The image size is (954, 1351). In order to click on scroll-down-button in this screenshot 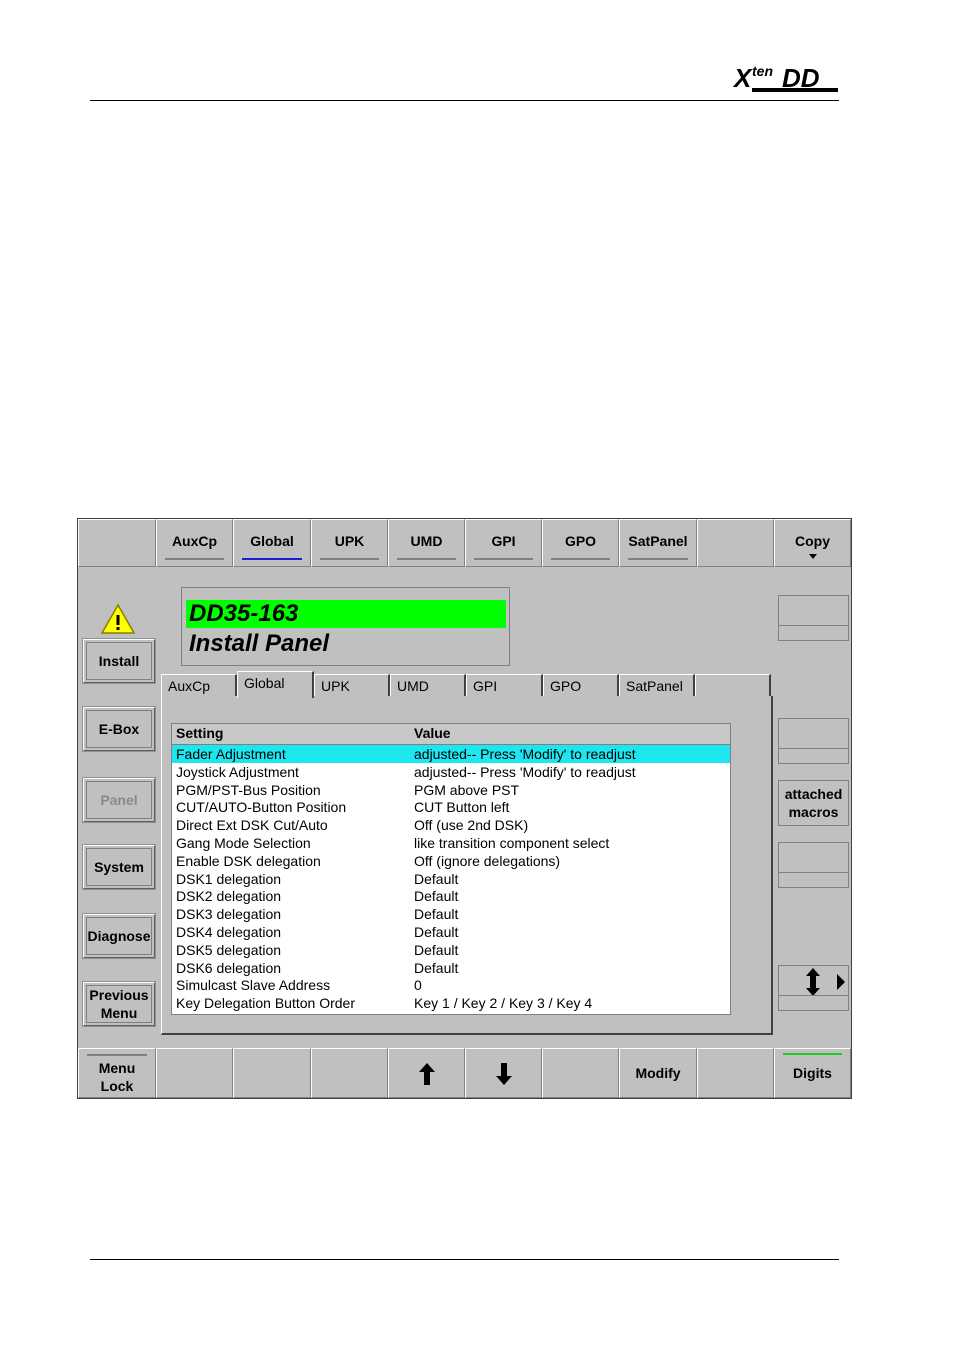, I will do `click(503, 1073)`.